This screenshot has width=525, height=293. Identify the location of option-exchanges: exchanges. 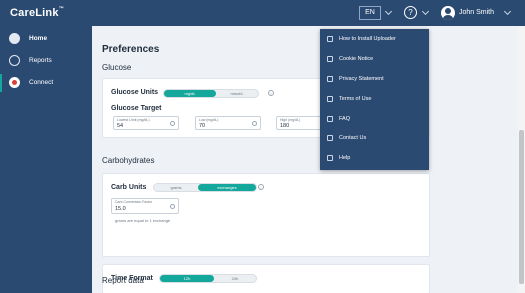
(227, 187).